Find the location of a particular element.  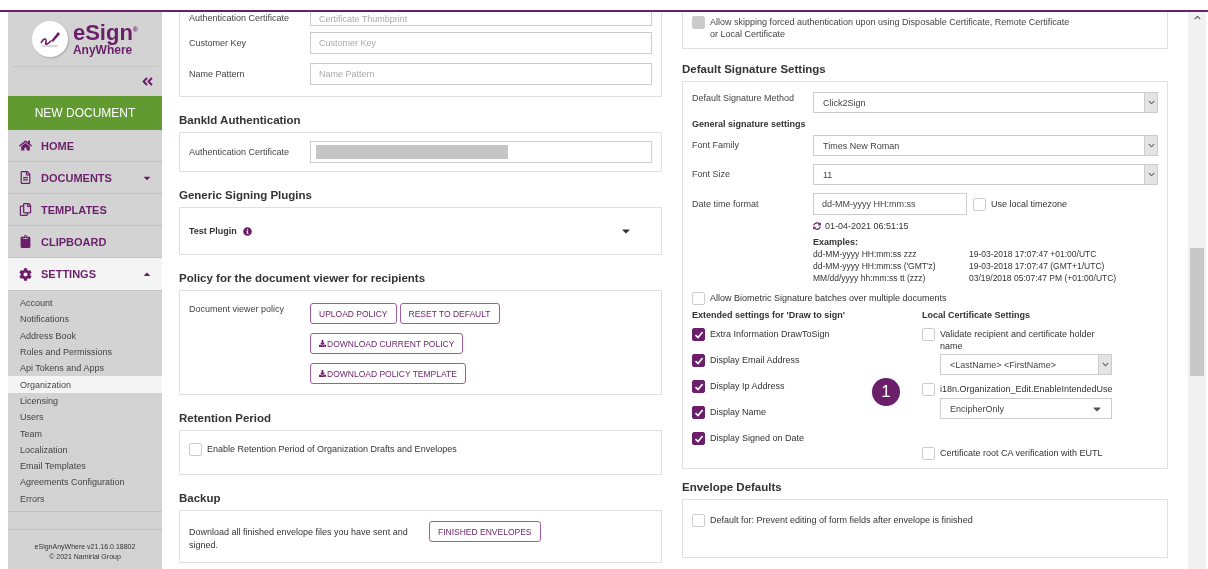

checkbox-label: Display Ip Address is located at coordinates (747, 386).